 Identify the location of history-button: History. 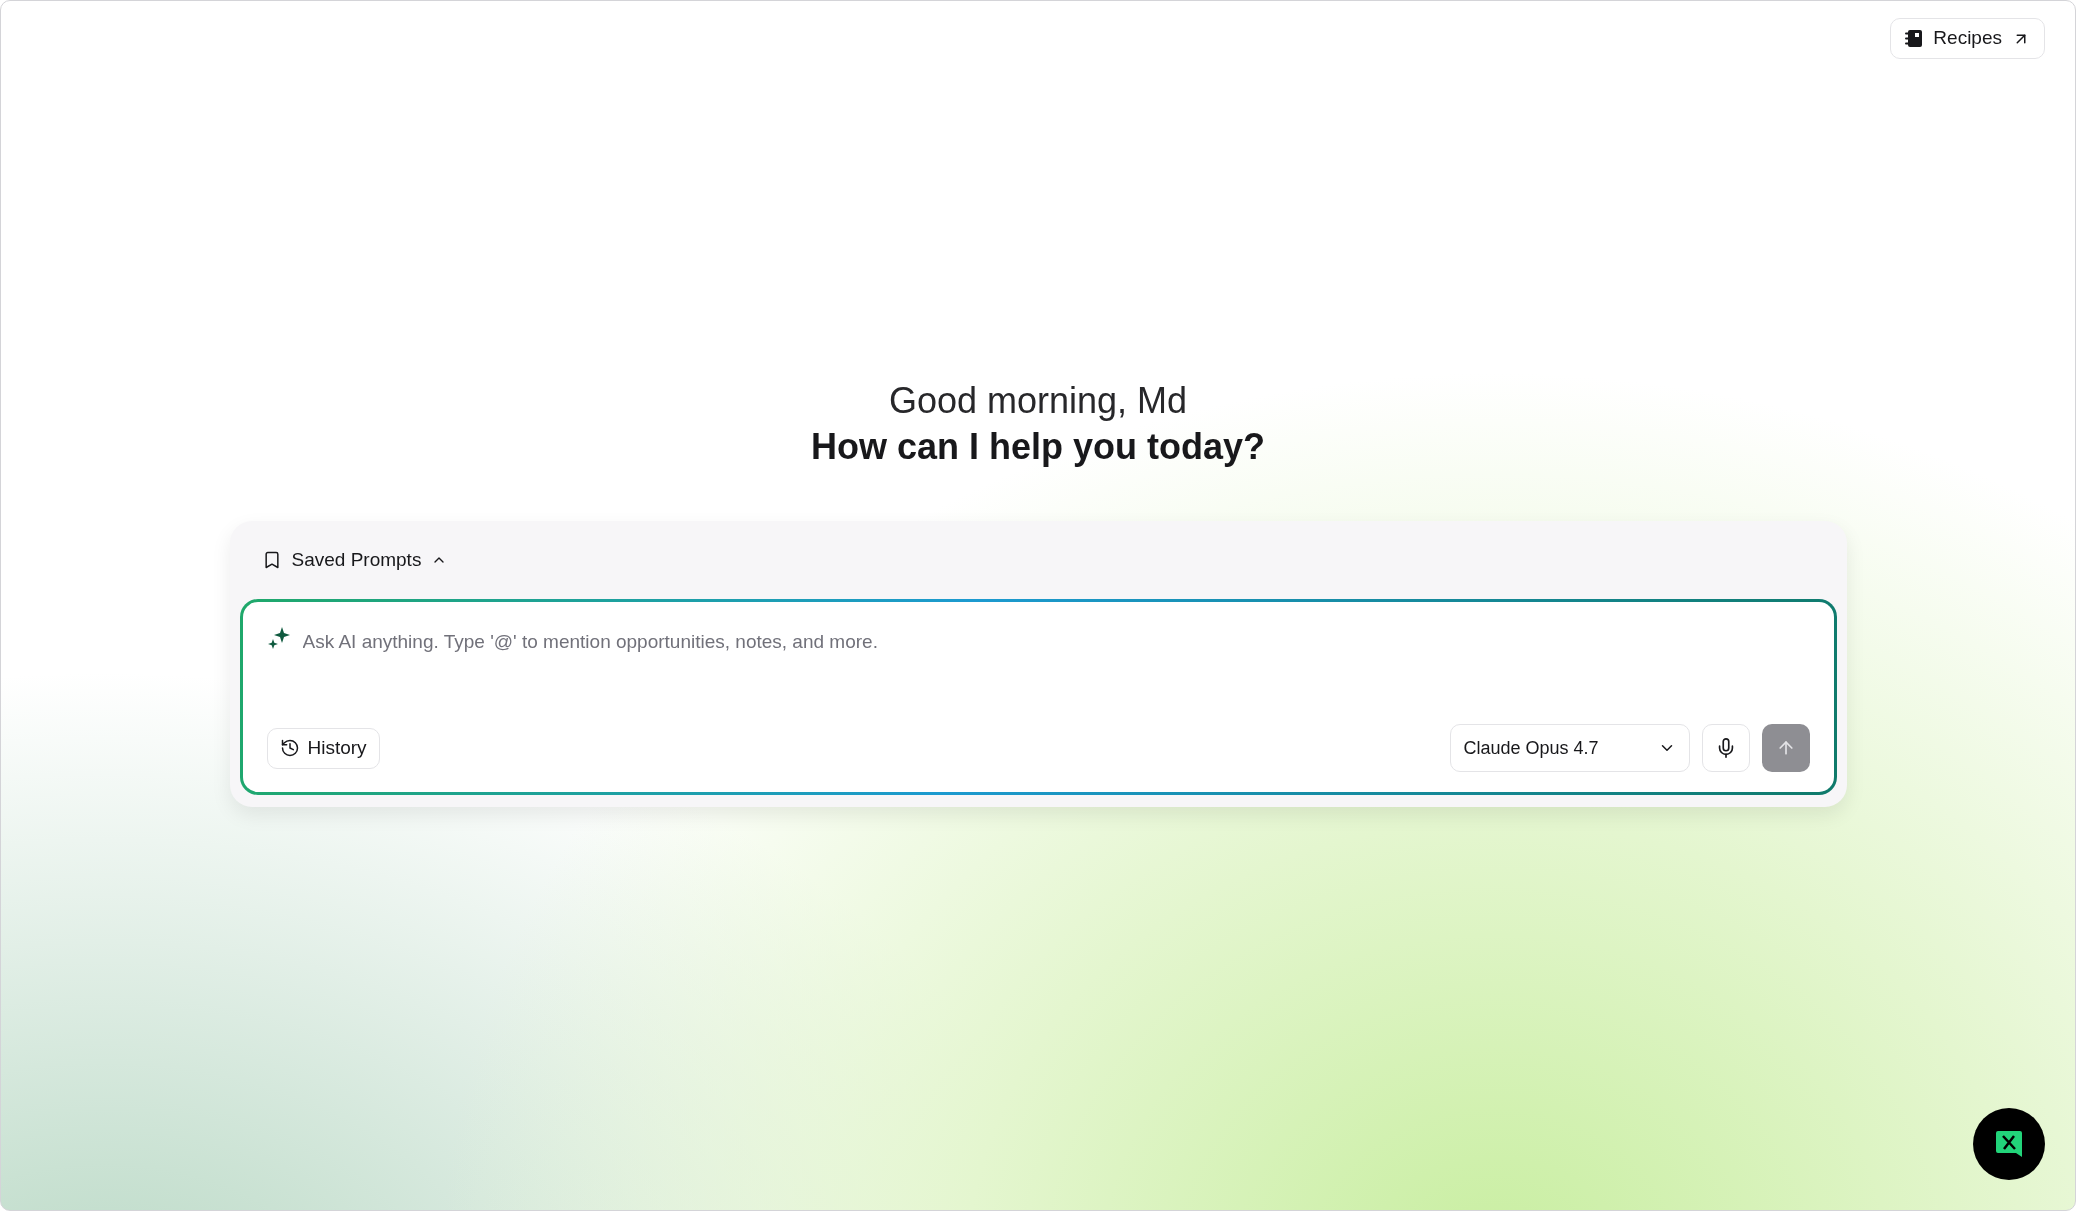
(323, 748).